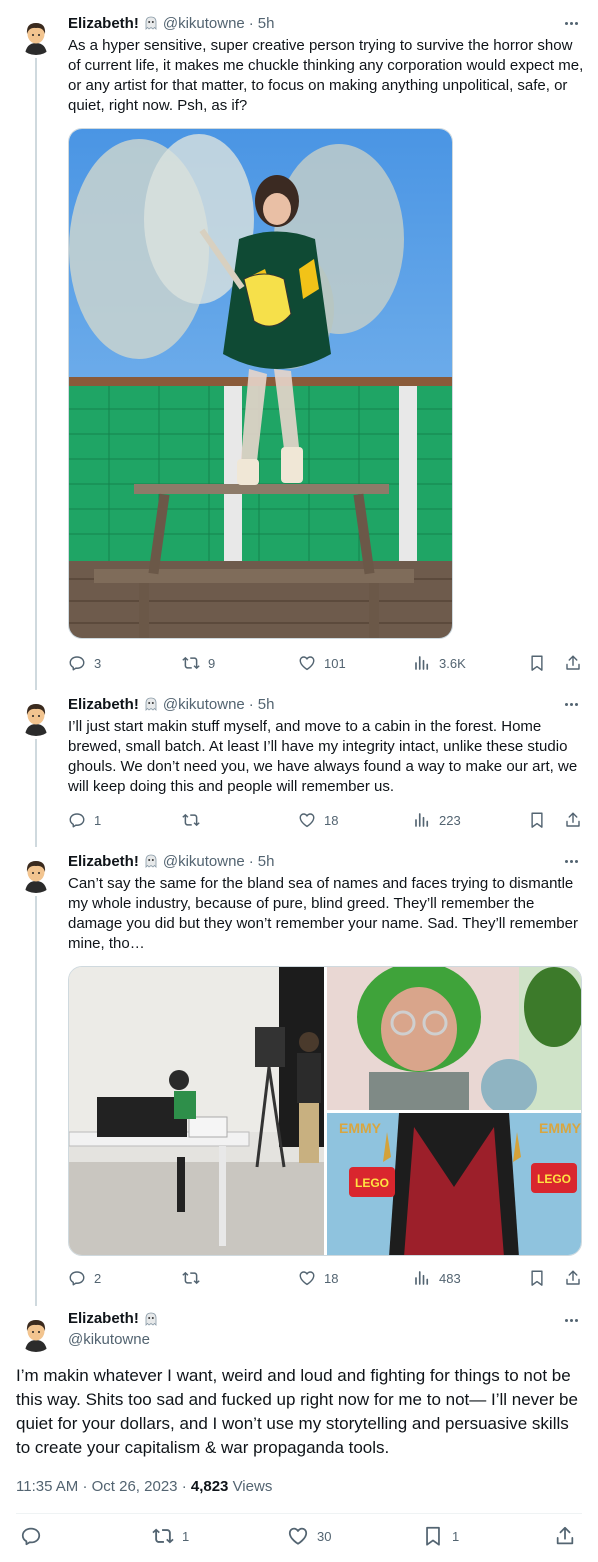 Image resolution: width=598 pixels, height=1562 pixels. I want to click on tweet-time: 11:35 AM, so click(47, 1486).